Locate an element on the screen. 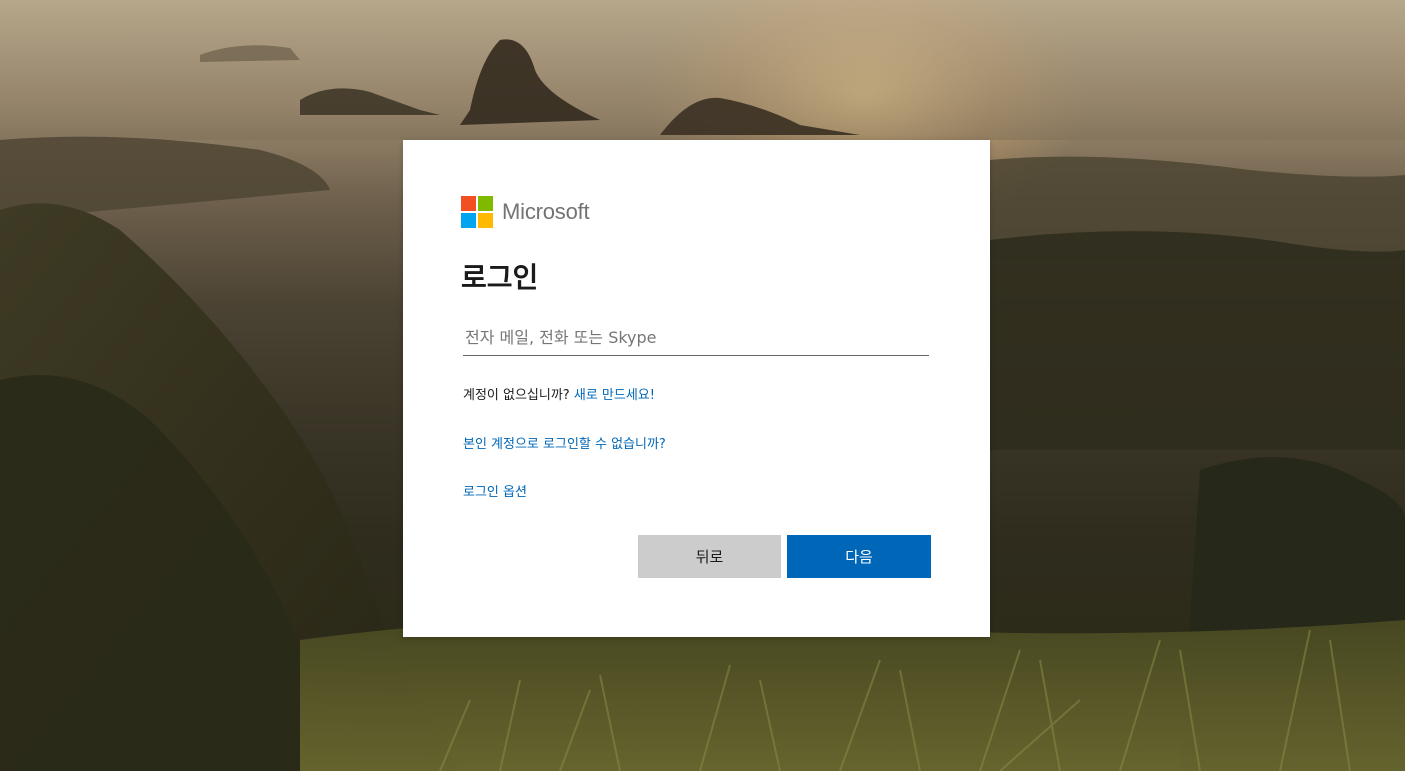 The width and height of the screenshot is (1405, 771). microsoft-logo: Microsoft is located at coordinates (525, 212).